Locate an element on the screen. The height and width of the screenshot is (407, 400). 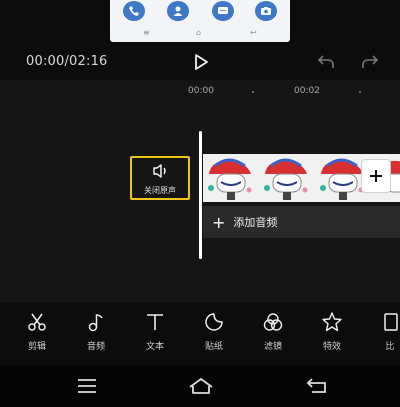
home-icon is located at coordinates (201, 386).